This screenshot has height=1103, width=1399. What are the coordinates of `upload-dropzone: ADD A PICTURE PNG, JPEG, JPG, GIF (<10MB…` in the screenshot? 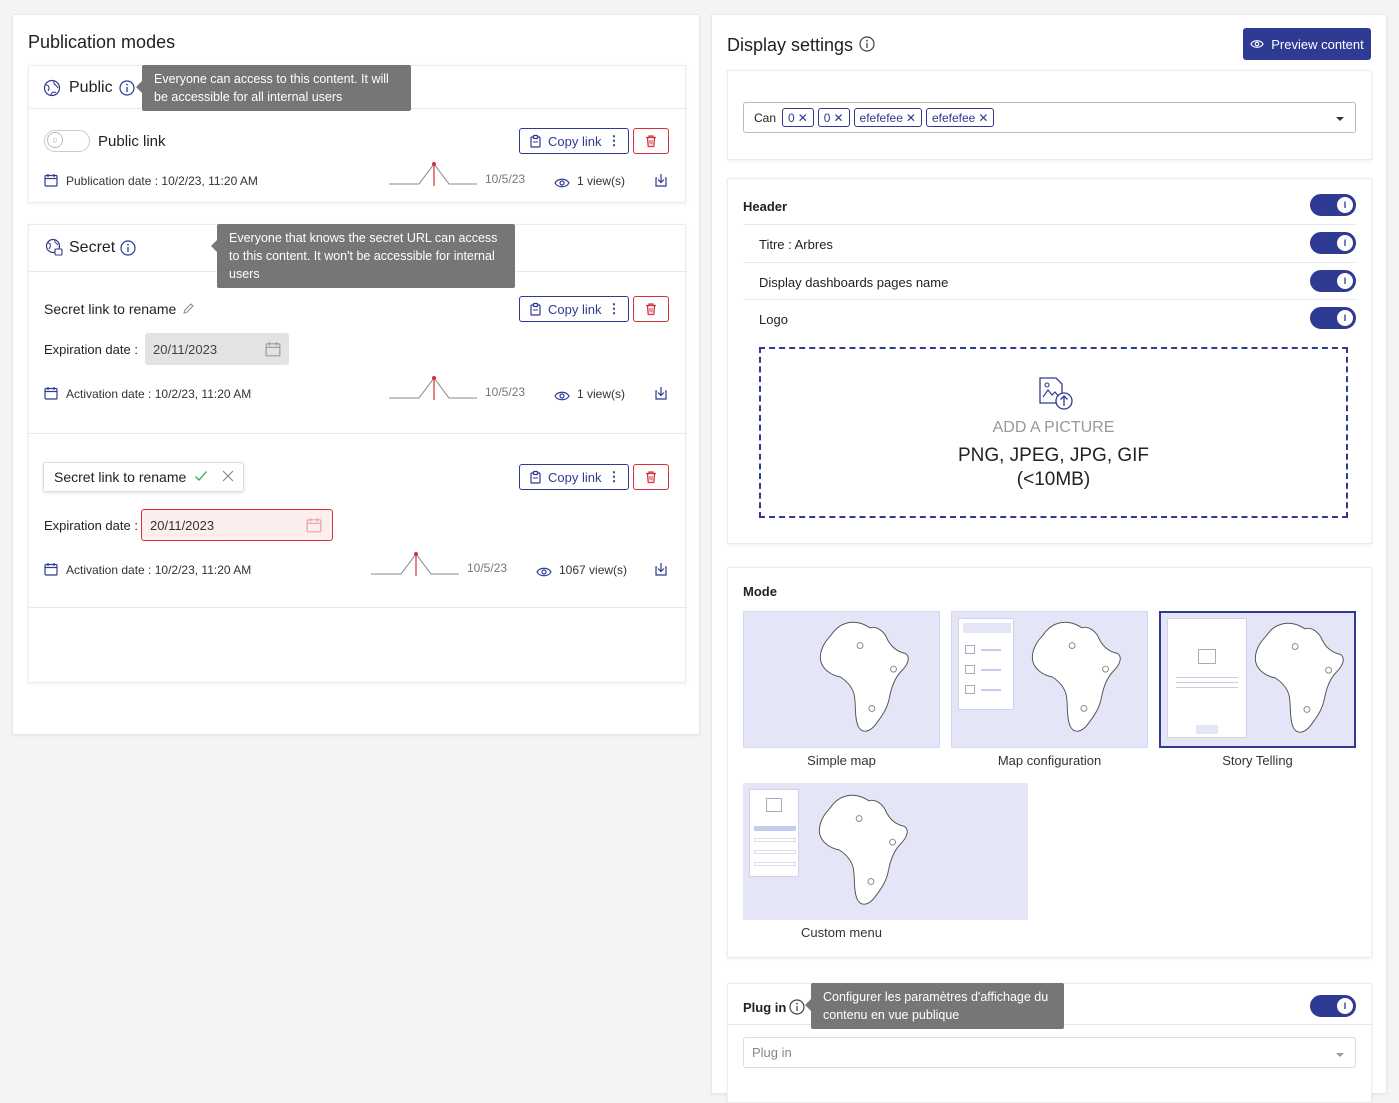 It's located at (1053, 432).